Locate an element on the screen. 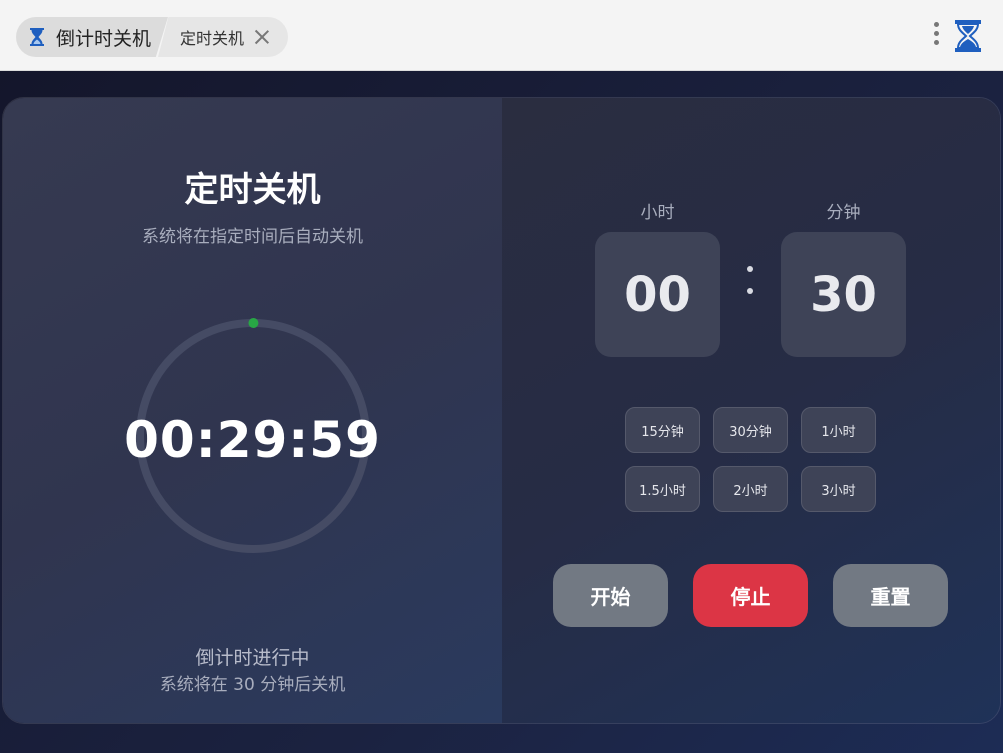 Image resolution: width=1003 pixels, height=753 pixels. page-tab: 定时关机 is located at coordinates (223, 37).